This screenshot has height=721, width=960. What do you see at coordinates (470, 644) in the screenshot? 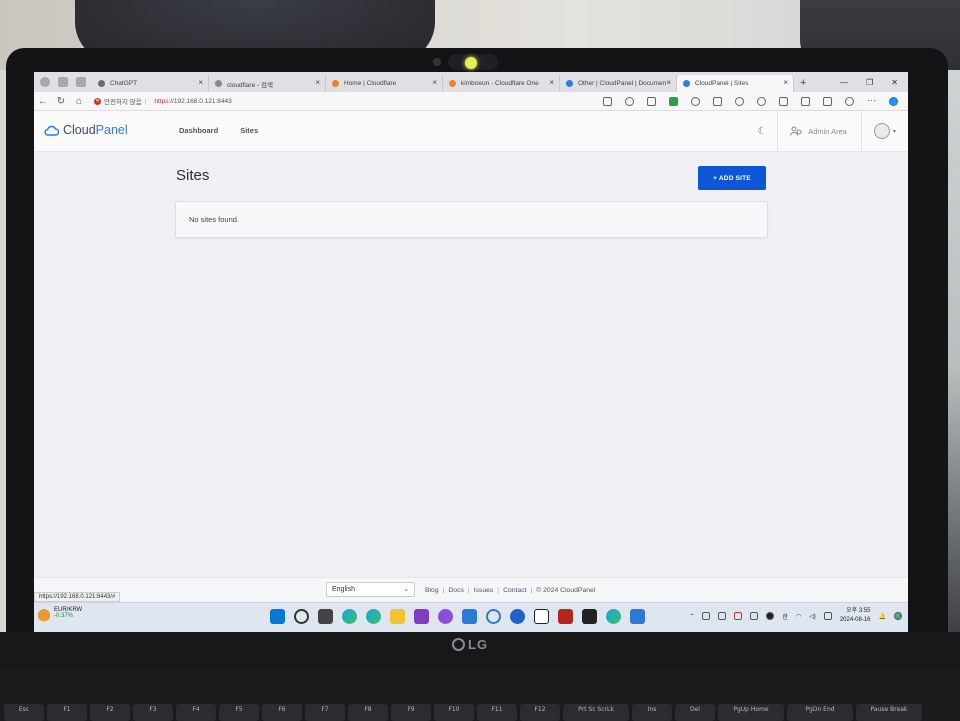
I see `lg-logo: LG` at bounding box center [470, 644].